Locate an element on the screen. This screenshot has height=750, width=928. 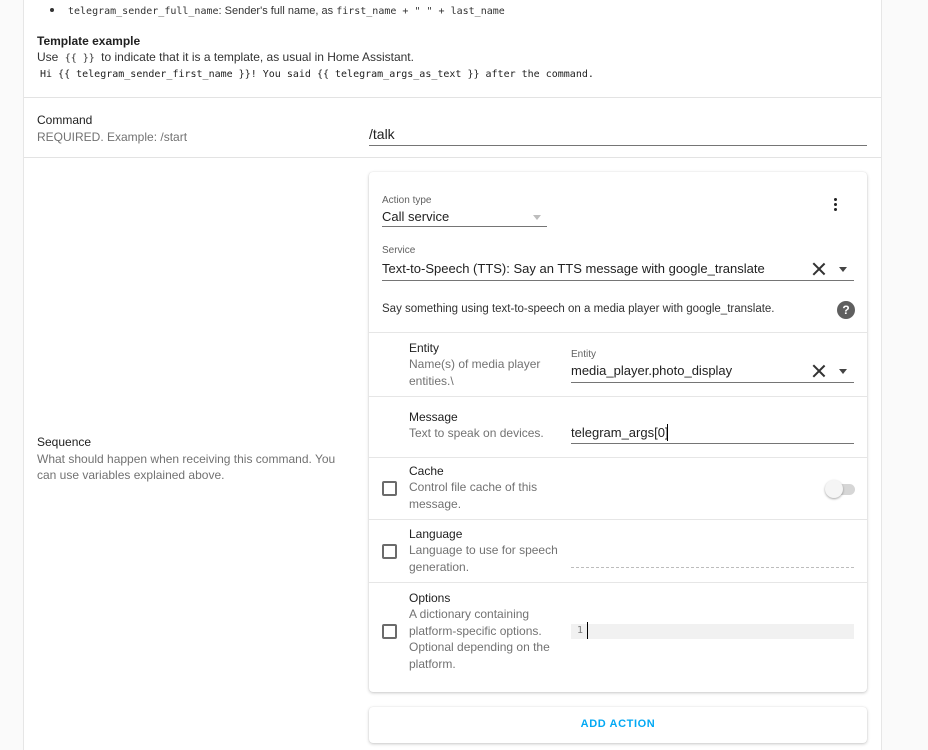
entity-underline is located at coordinates (712, 382).